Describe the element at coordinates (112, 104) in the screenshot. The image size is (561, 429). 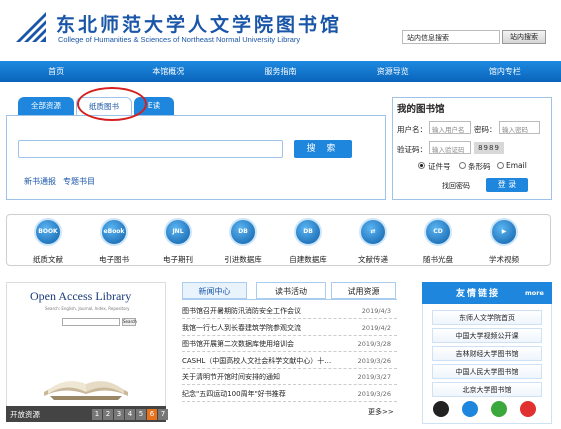
I see `highlight-circle` at that location.